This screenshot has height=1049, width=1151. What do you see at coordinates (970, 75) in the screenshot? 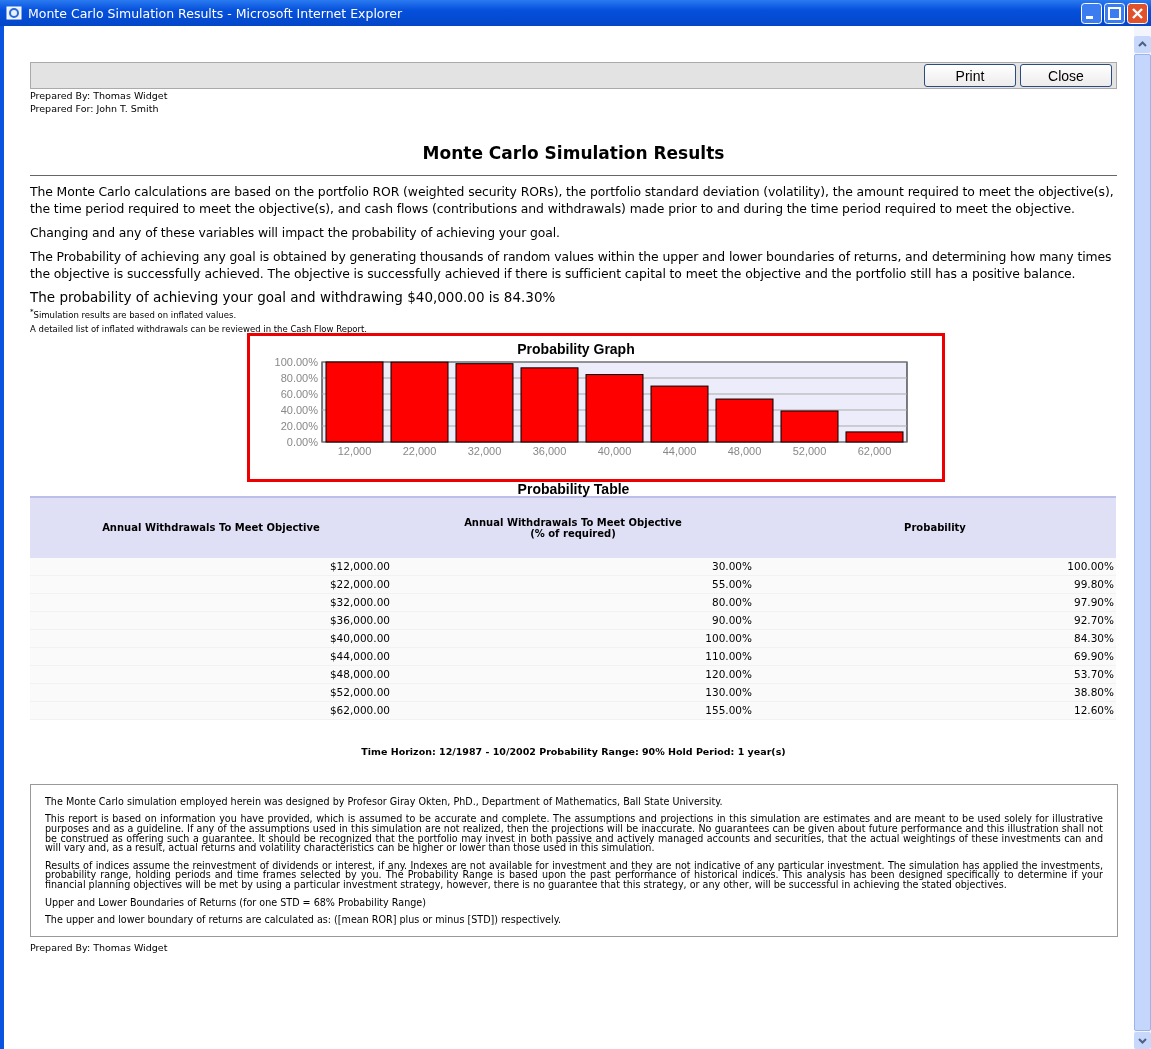
I see `toolbar-button: Print` at bounding box center [970, 75].